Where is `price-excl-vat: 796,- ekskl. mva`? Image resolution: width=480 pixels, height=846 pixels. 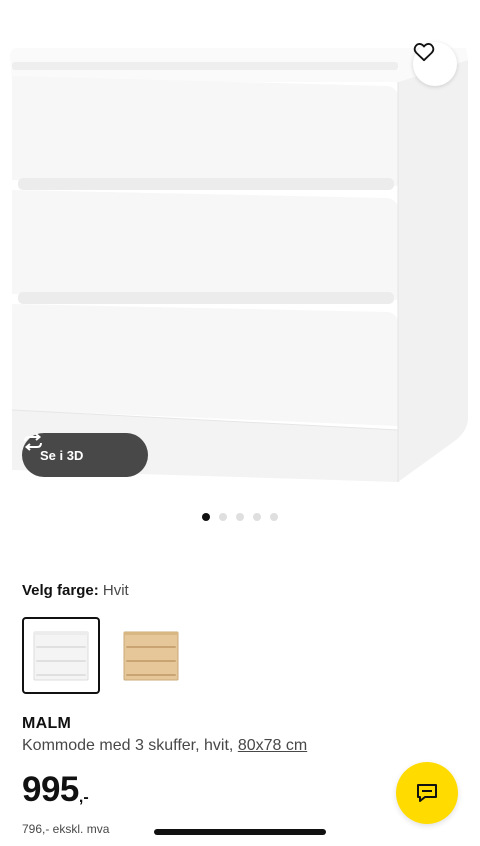
price-excl-vat: 796,- ekskl. mva is located at coordinates (66, 829).